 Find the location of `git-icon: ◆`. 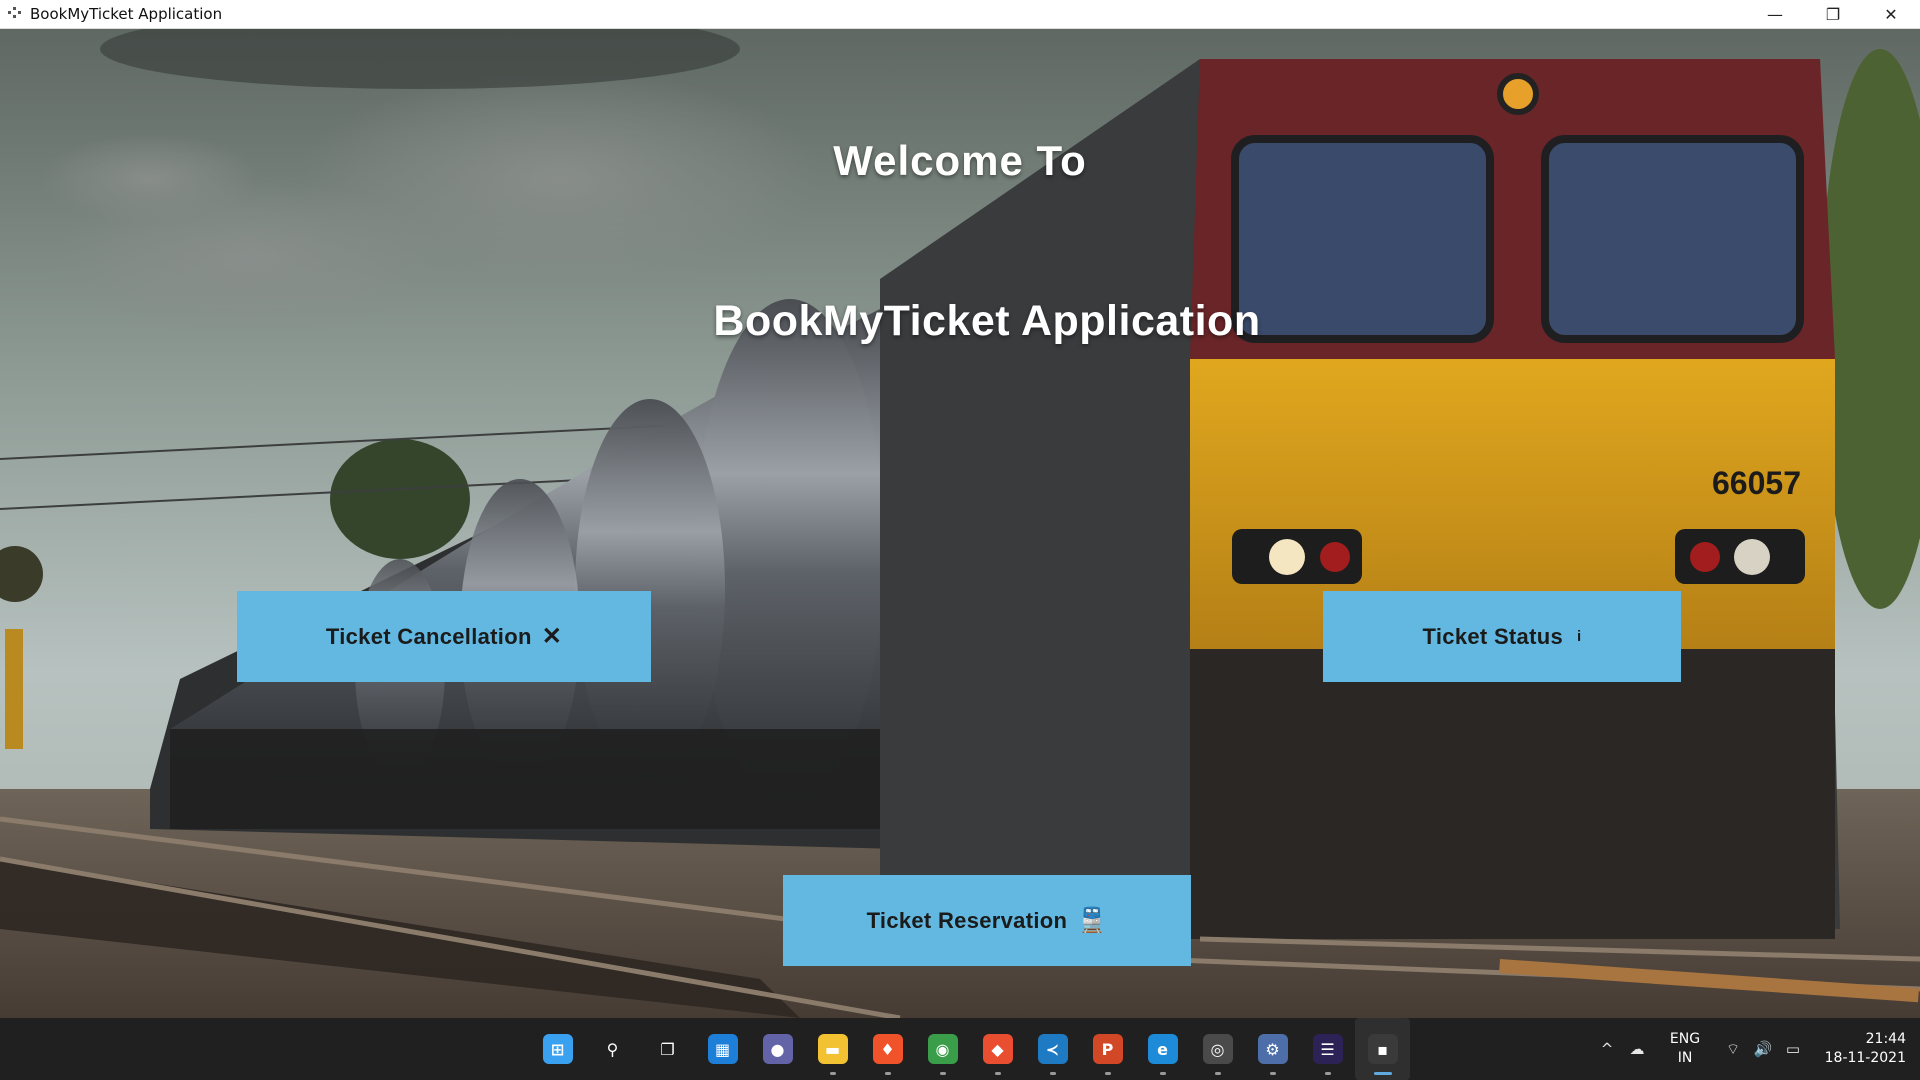

git-icon: ◆ is located at coordinates (997, 1049).